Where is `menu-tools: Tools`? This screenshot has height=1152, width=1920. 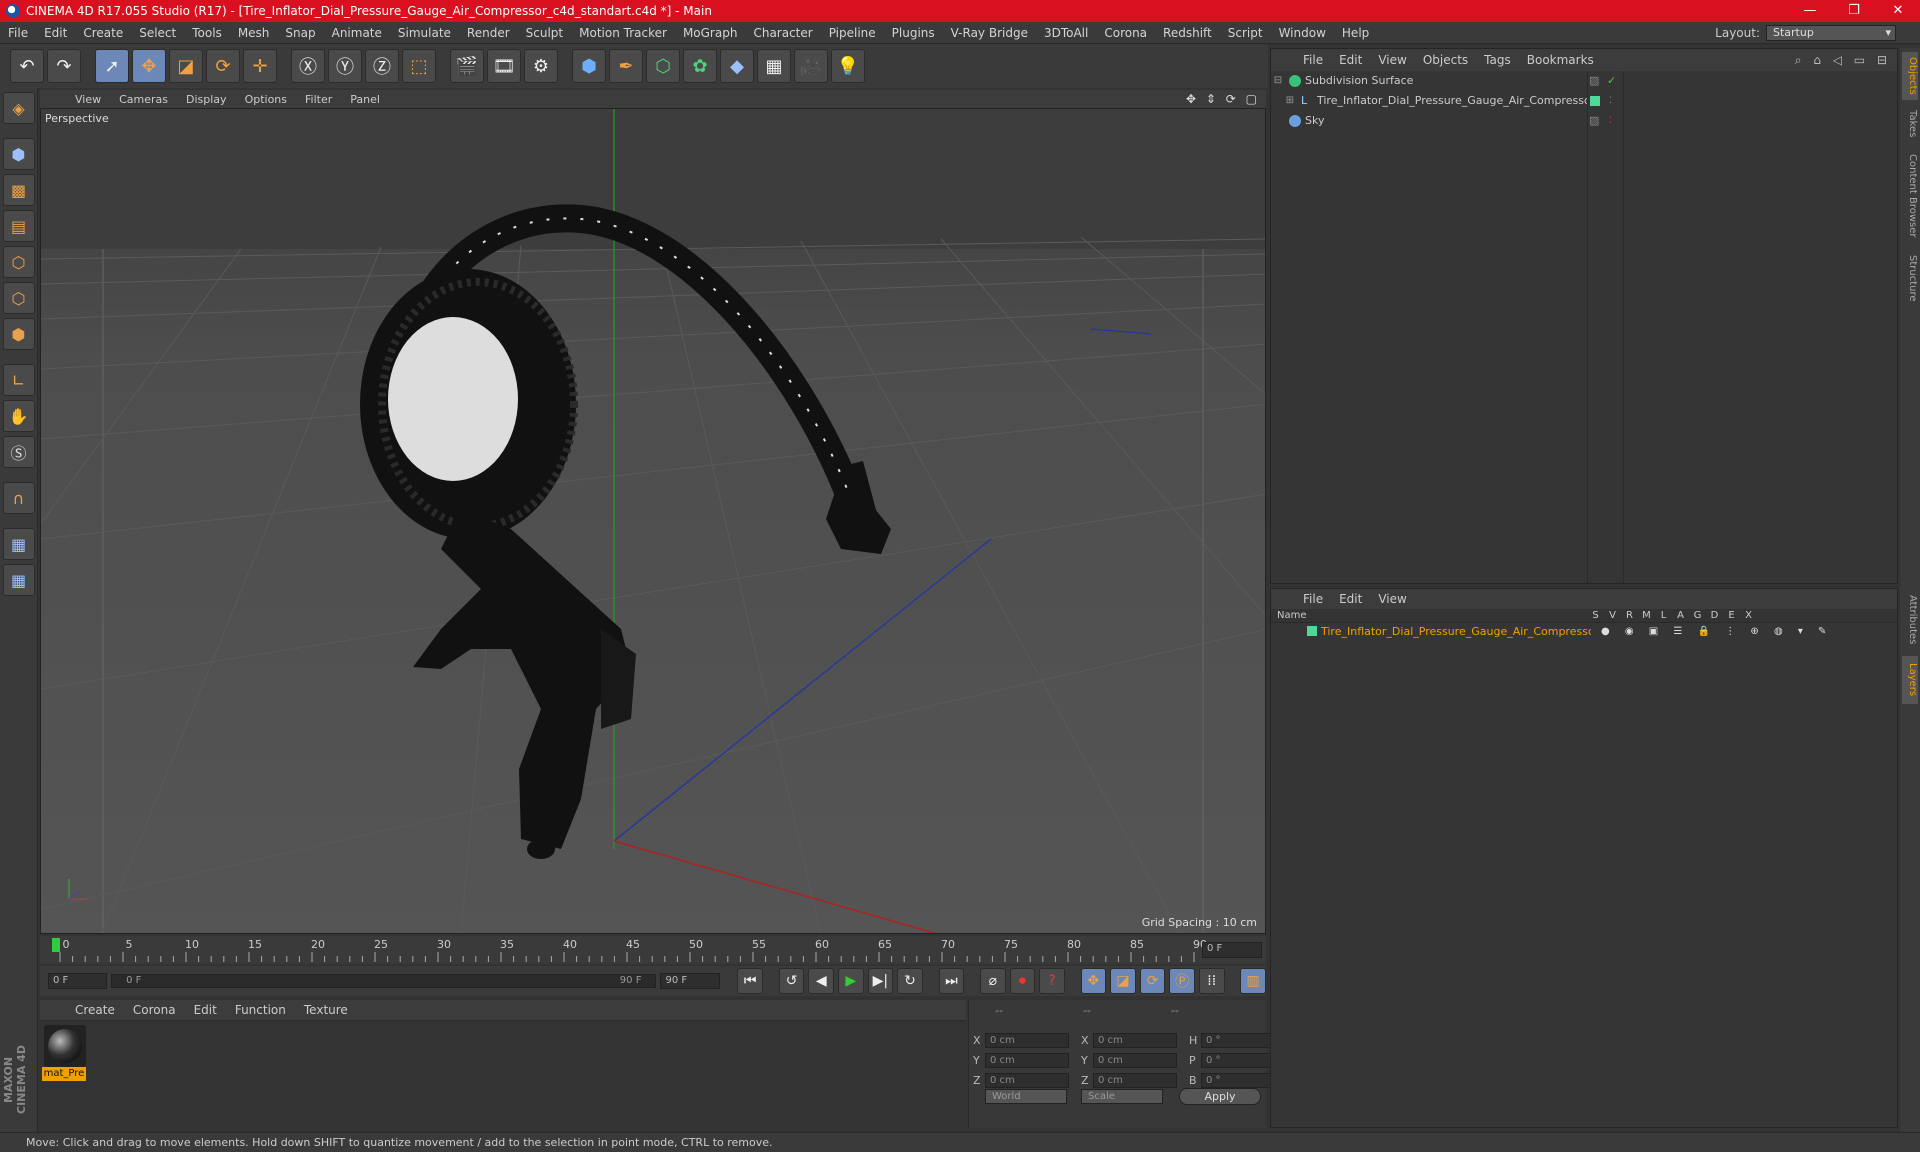
menu-tools: Tools is located at coordinates (207, 33).